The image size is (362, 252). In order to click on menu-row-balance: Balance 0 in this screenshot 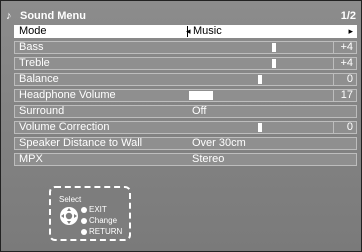, I will do `click(185, 79)`.